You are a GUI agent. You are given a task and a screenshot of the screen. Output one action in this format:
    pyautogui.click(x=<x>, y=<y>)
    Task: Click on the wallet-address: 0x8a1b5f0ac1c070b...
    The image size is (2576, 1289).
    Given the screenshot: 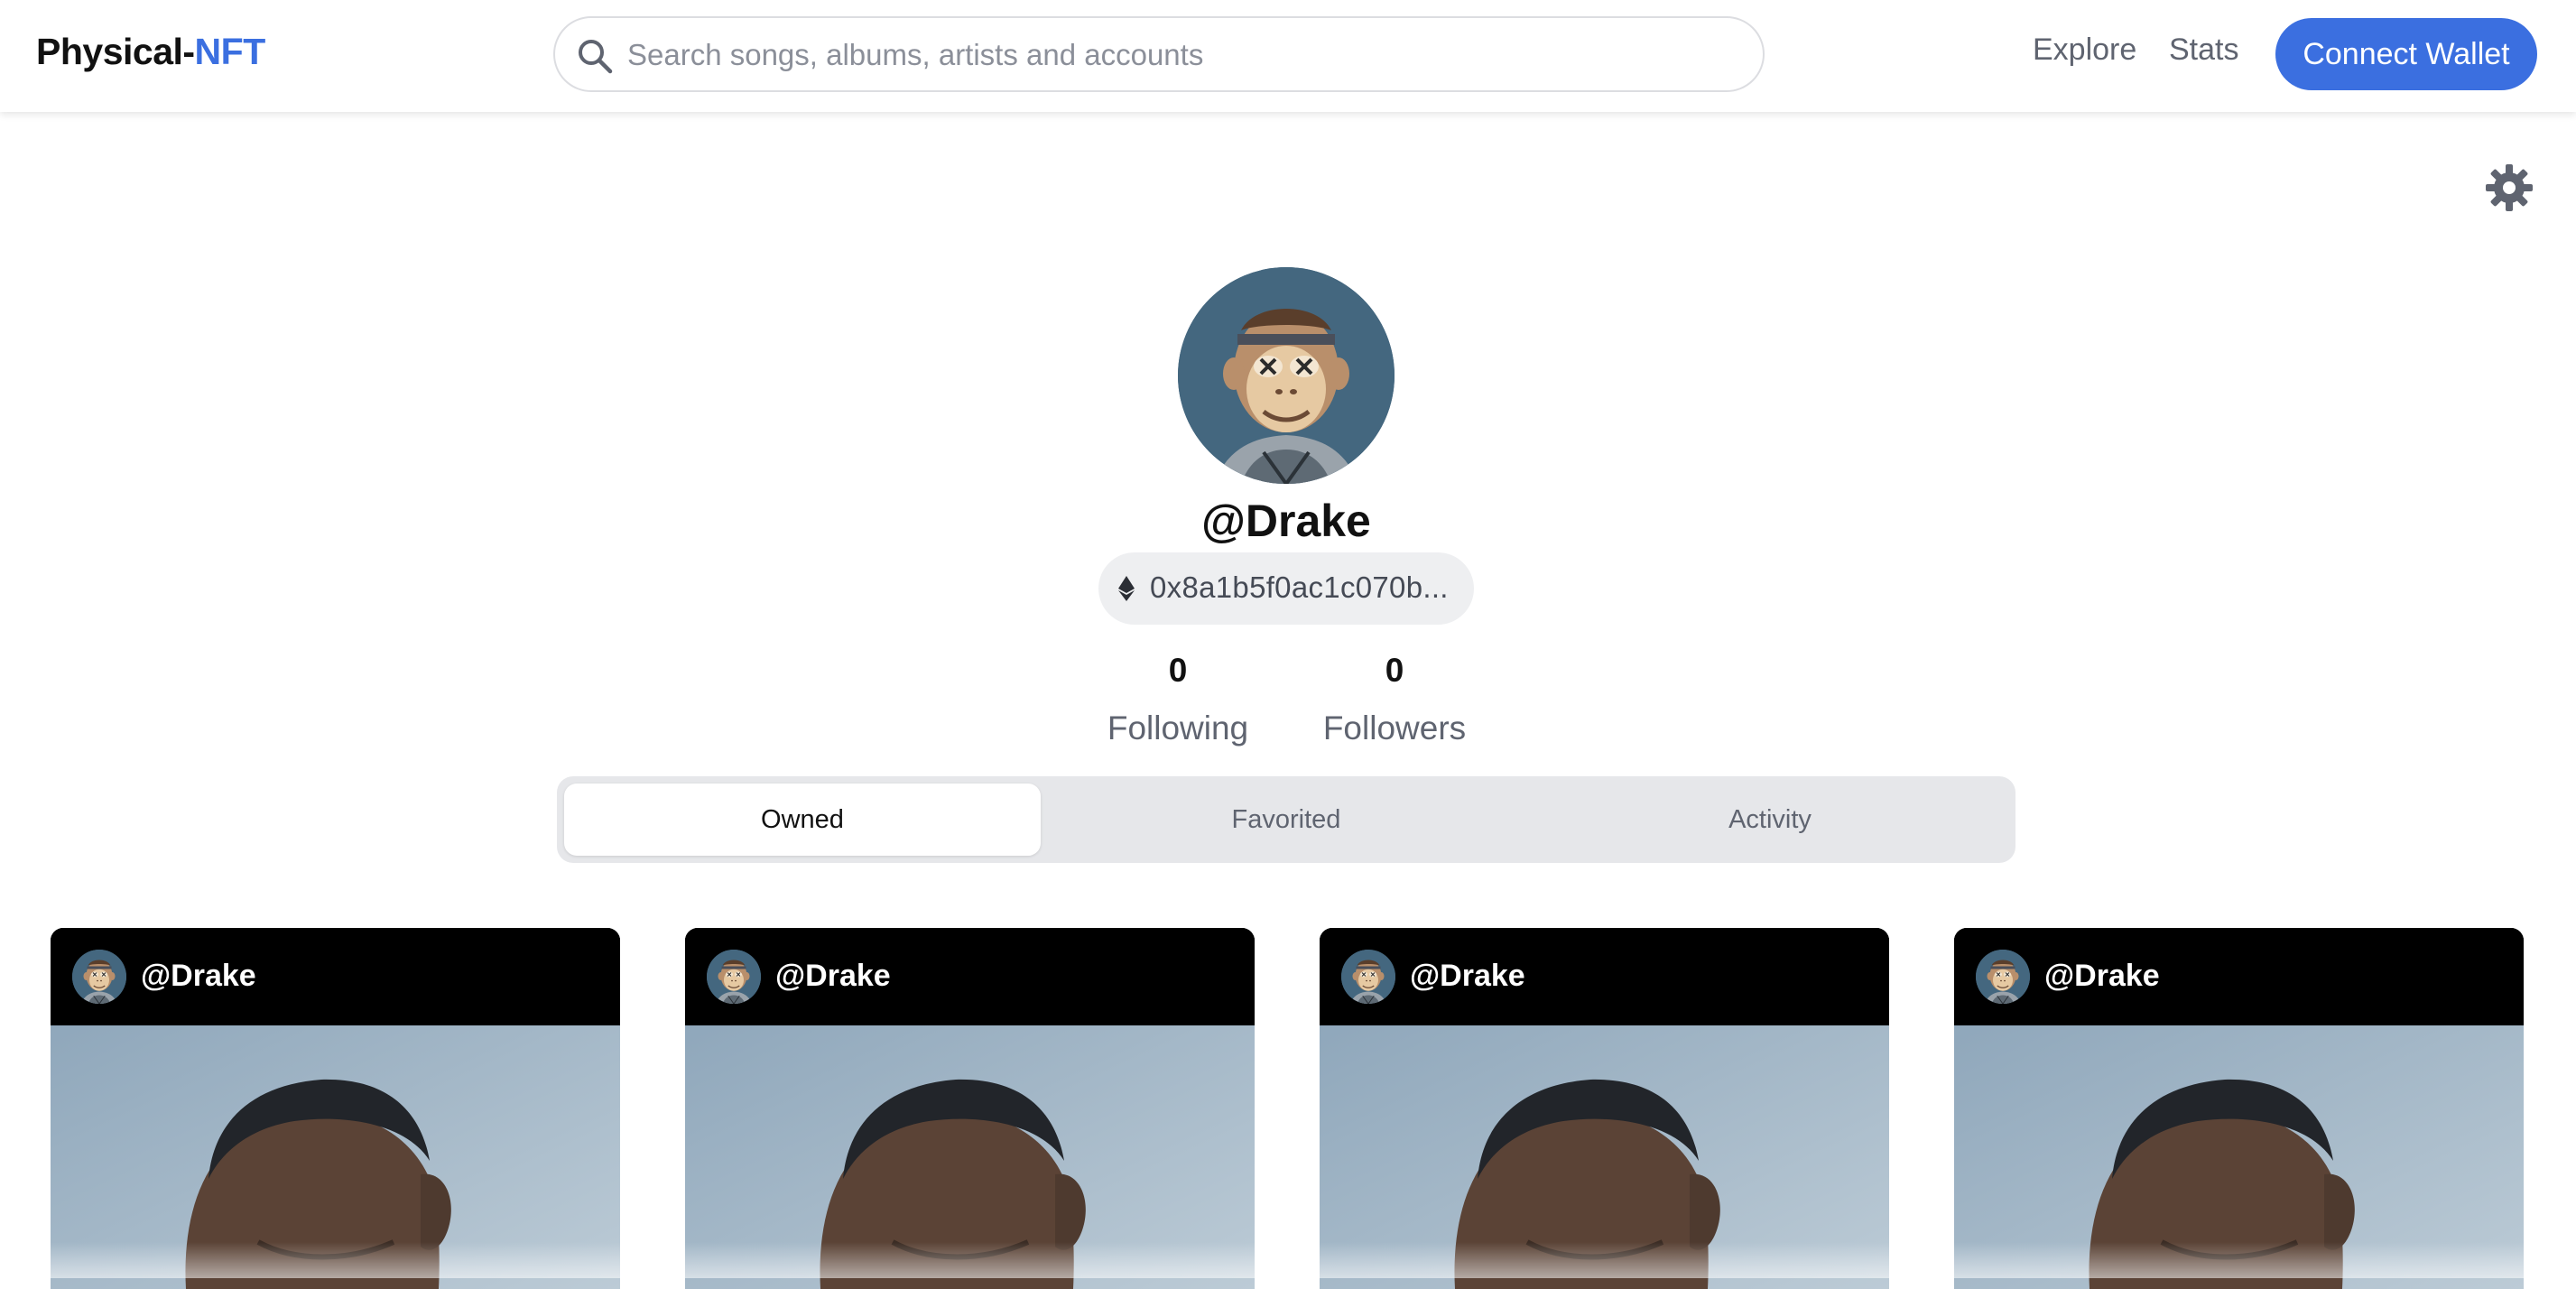 What is the action you would take?
    pyautogui.click(x=1299, y=587)
    